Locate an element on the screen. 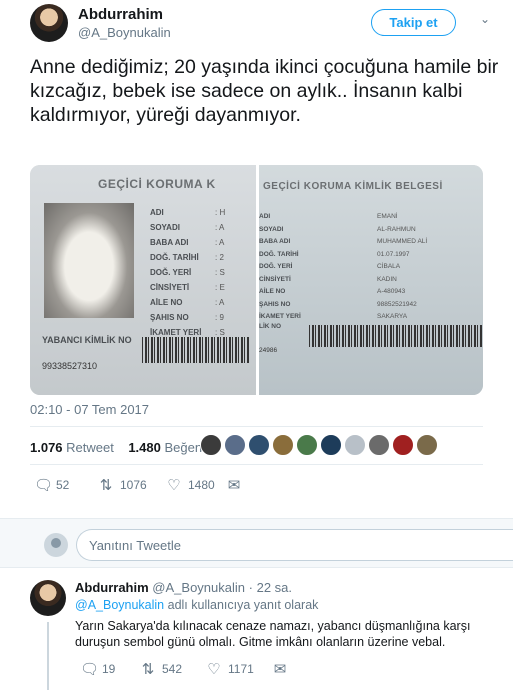 The image size is (513, 690). id-photo is located at coordinates (89, 260).